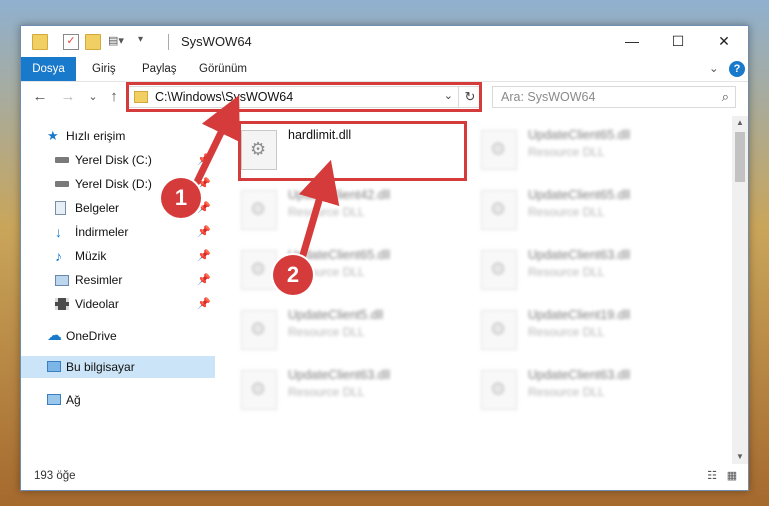 The image size is (769, 506). What do you see at coordinates (293, 275) in the screenshot?
I see `step-2-badge: 2` at bounding box center [293, 275].